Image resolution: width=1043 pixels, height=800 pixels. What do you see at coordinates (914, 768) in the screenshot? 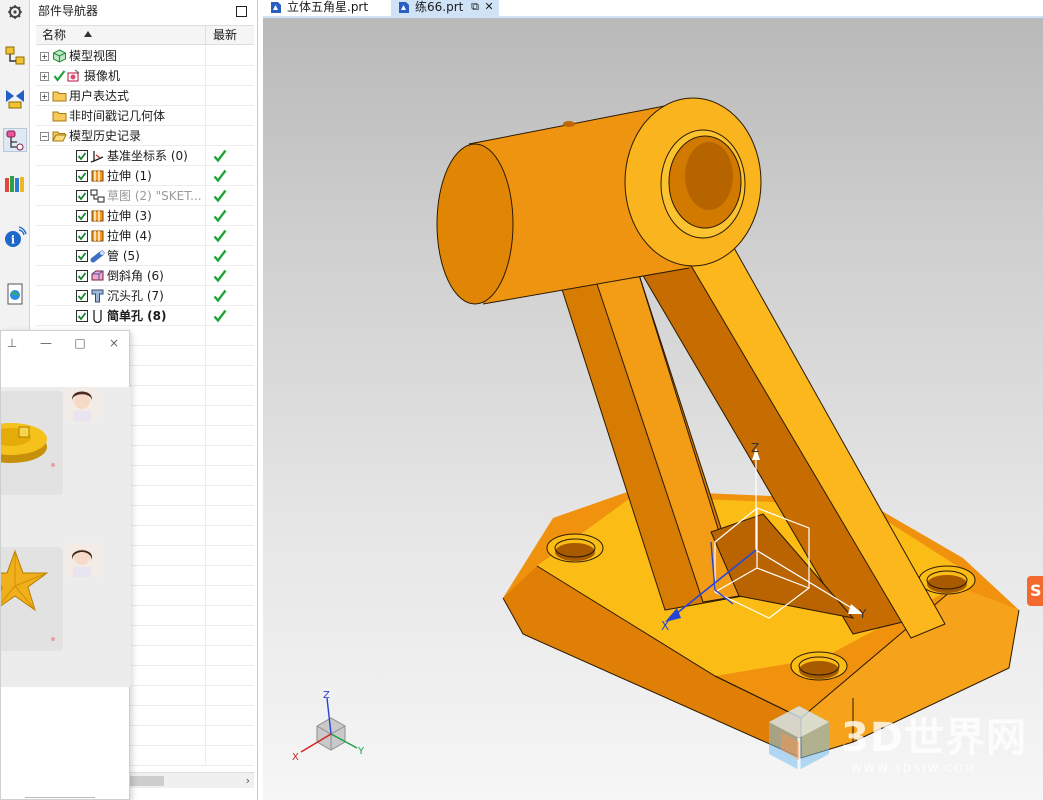
I see `watermark-url: WWW.3DSJW.COM` at bounding box center [914, 768].